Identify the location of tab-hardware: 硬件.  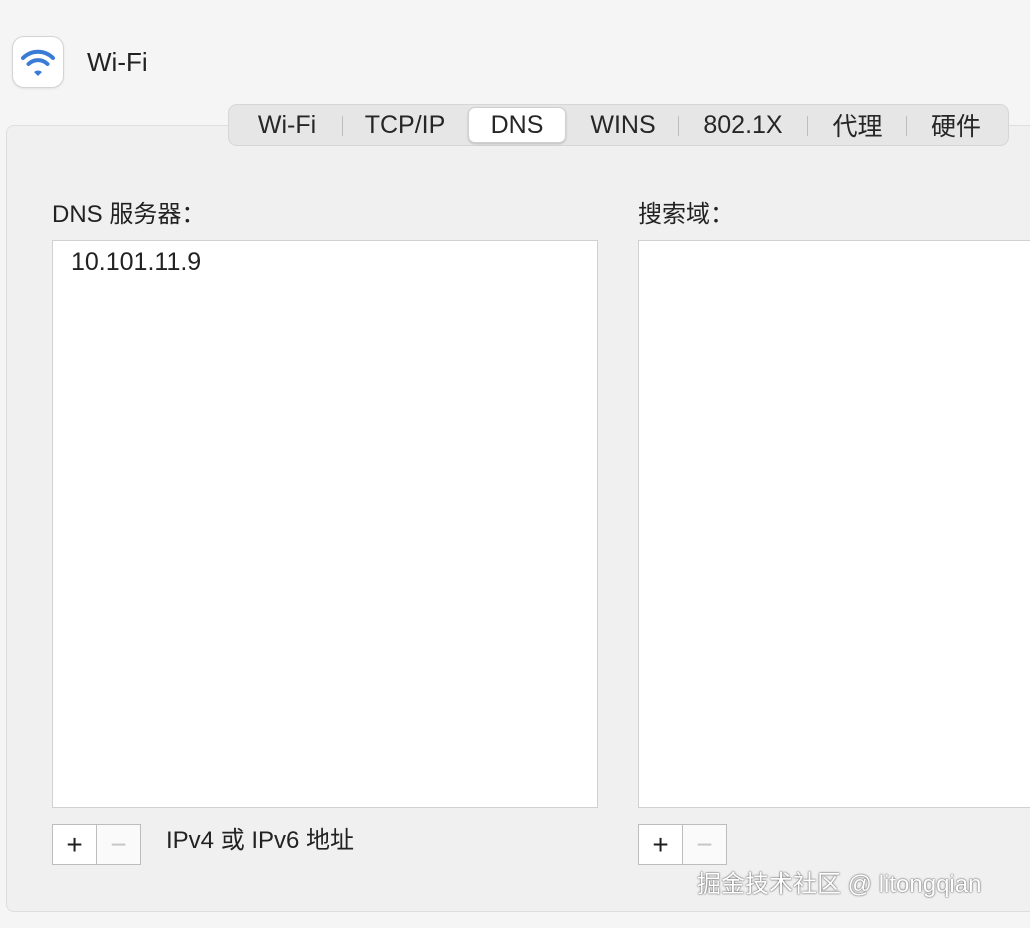
(956, 125).